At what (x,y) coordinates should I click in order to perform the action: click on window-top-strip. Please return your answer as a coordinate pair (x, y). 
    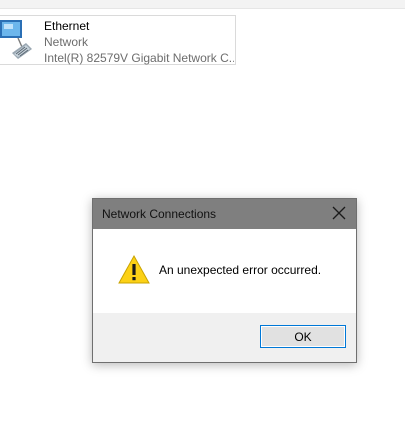
    Looking at the image, I should click on (202, 4).